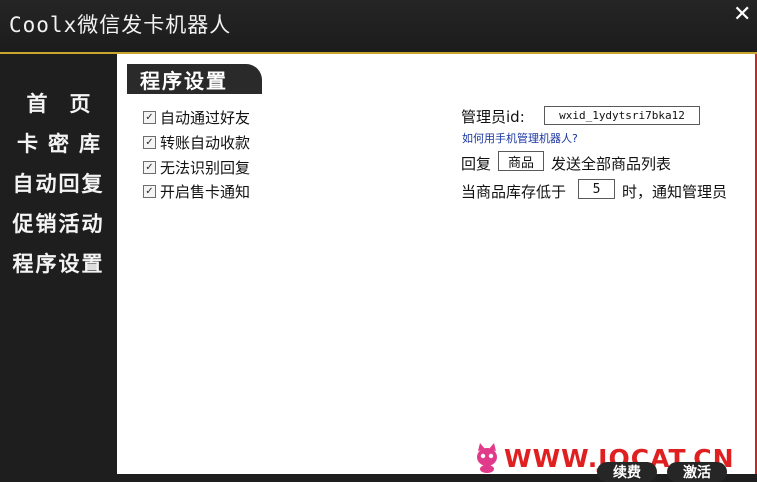 This screenshot has width=757, height=482. I want to click on admin-id-field: wxid_1ydytsri7bka12, so click(622, 115).